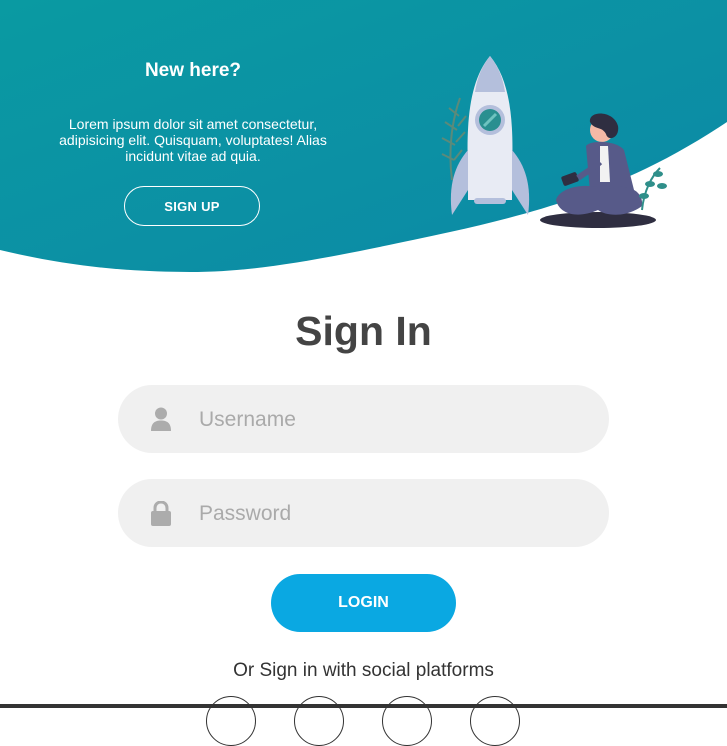 The height and width of the screenshot is (746, 727). I want to click on username-input, so click(389, 420).